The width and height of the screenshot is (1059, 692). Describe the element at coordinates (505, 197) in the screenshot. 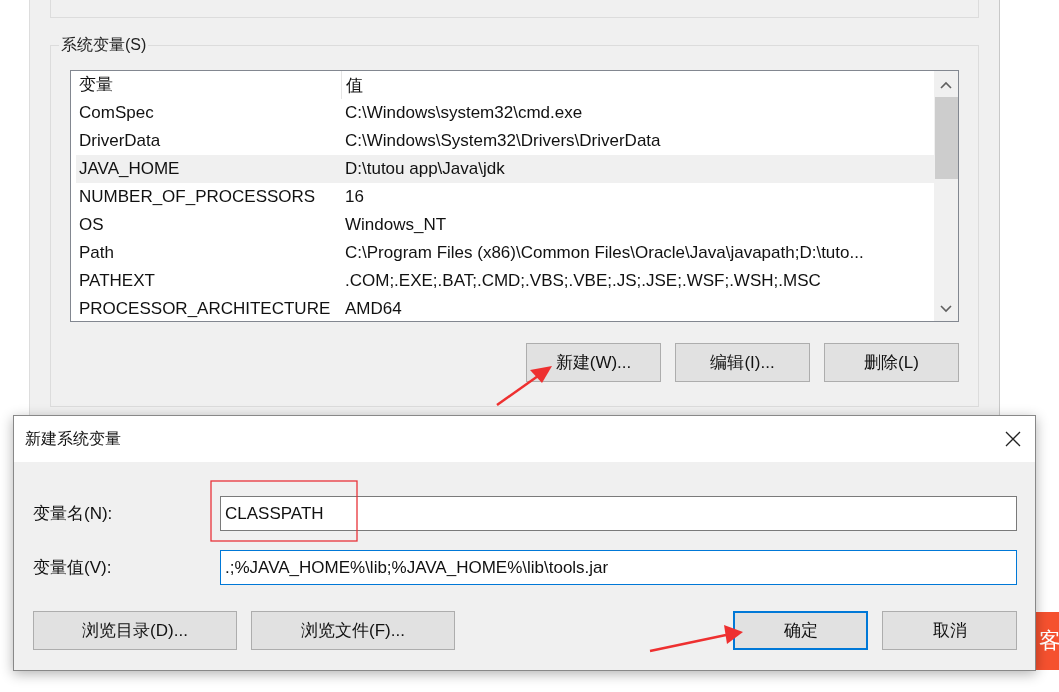

I see `list-row: NUMBER_OF_PROCESSORS 16` at that location.